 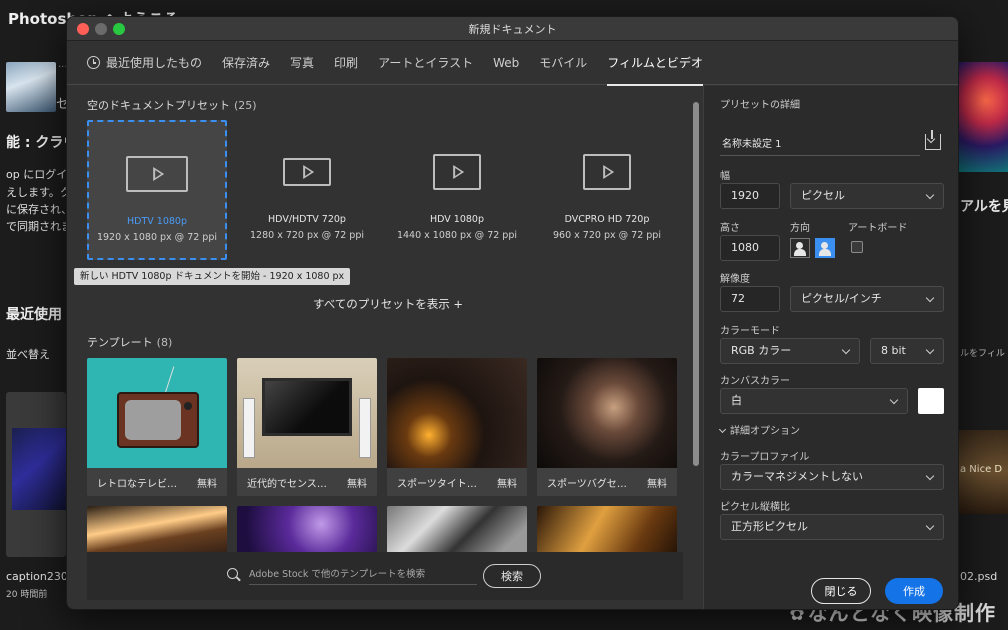 I want to click on template-card-modern-screen: 近代的でセンスの… 無料, so click(x=307, y=427).